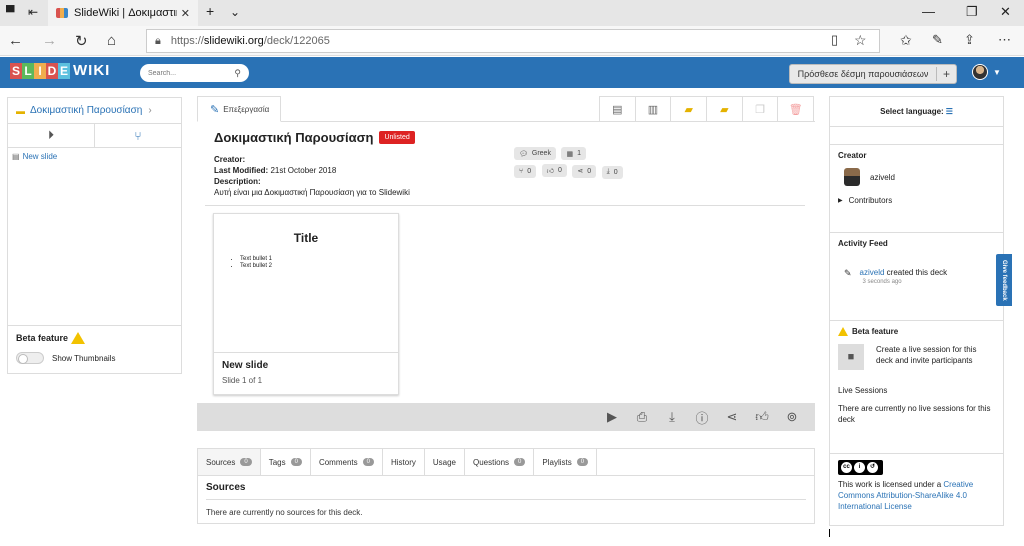 Image resolution: width=1024 pixels, height=546 pixels. What do you see at coordinates (123, 13) in the screenshot?
I see `browser-tab-active: SlideWiki | Δοκιμαστική ✕` at bounding box center [123, 13].